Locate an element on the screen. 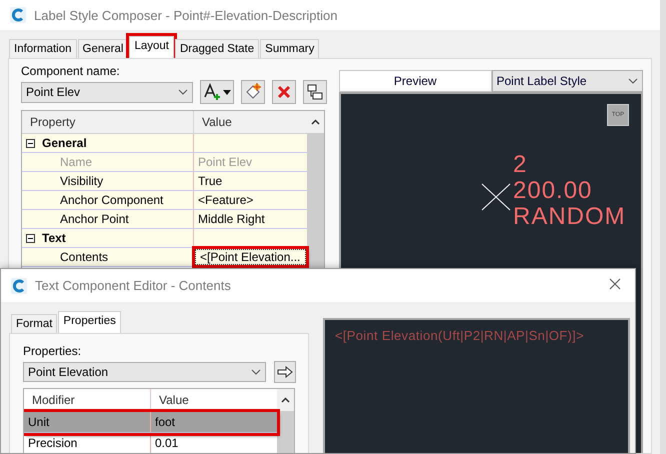  close-icon is located at coordinates (615, 284).